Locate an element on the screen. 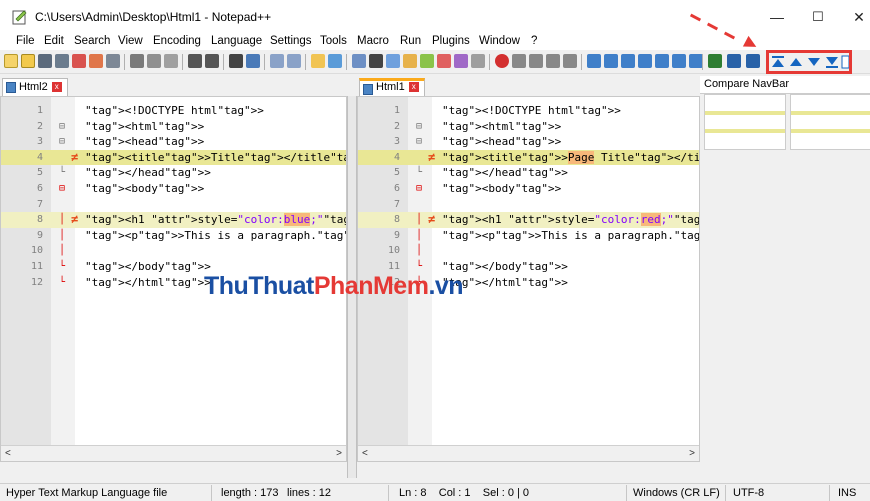  function-list-icon is located at coordinates (427, 61).